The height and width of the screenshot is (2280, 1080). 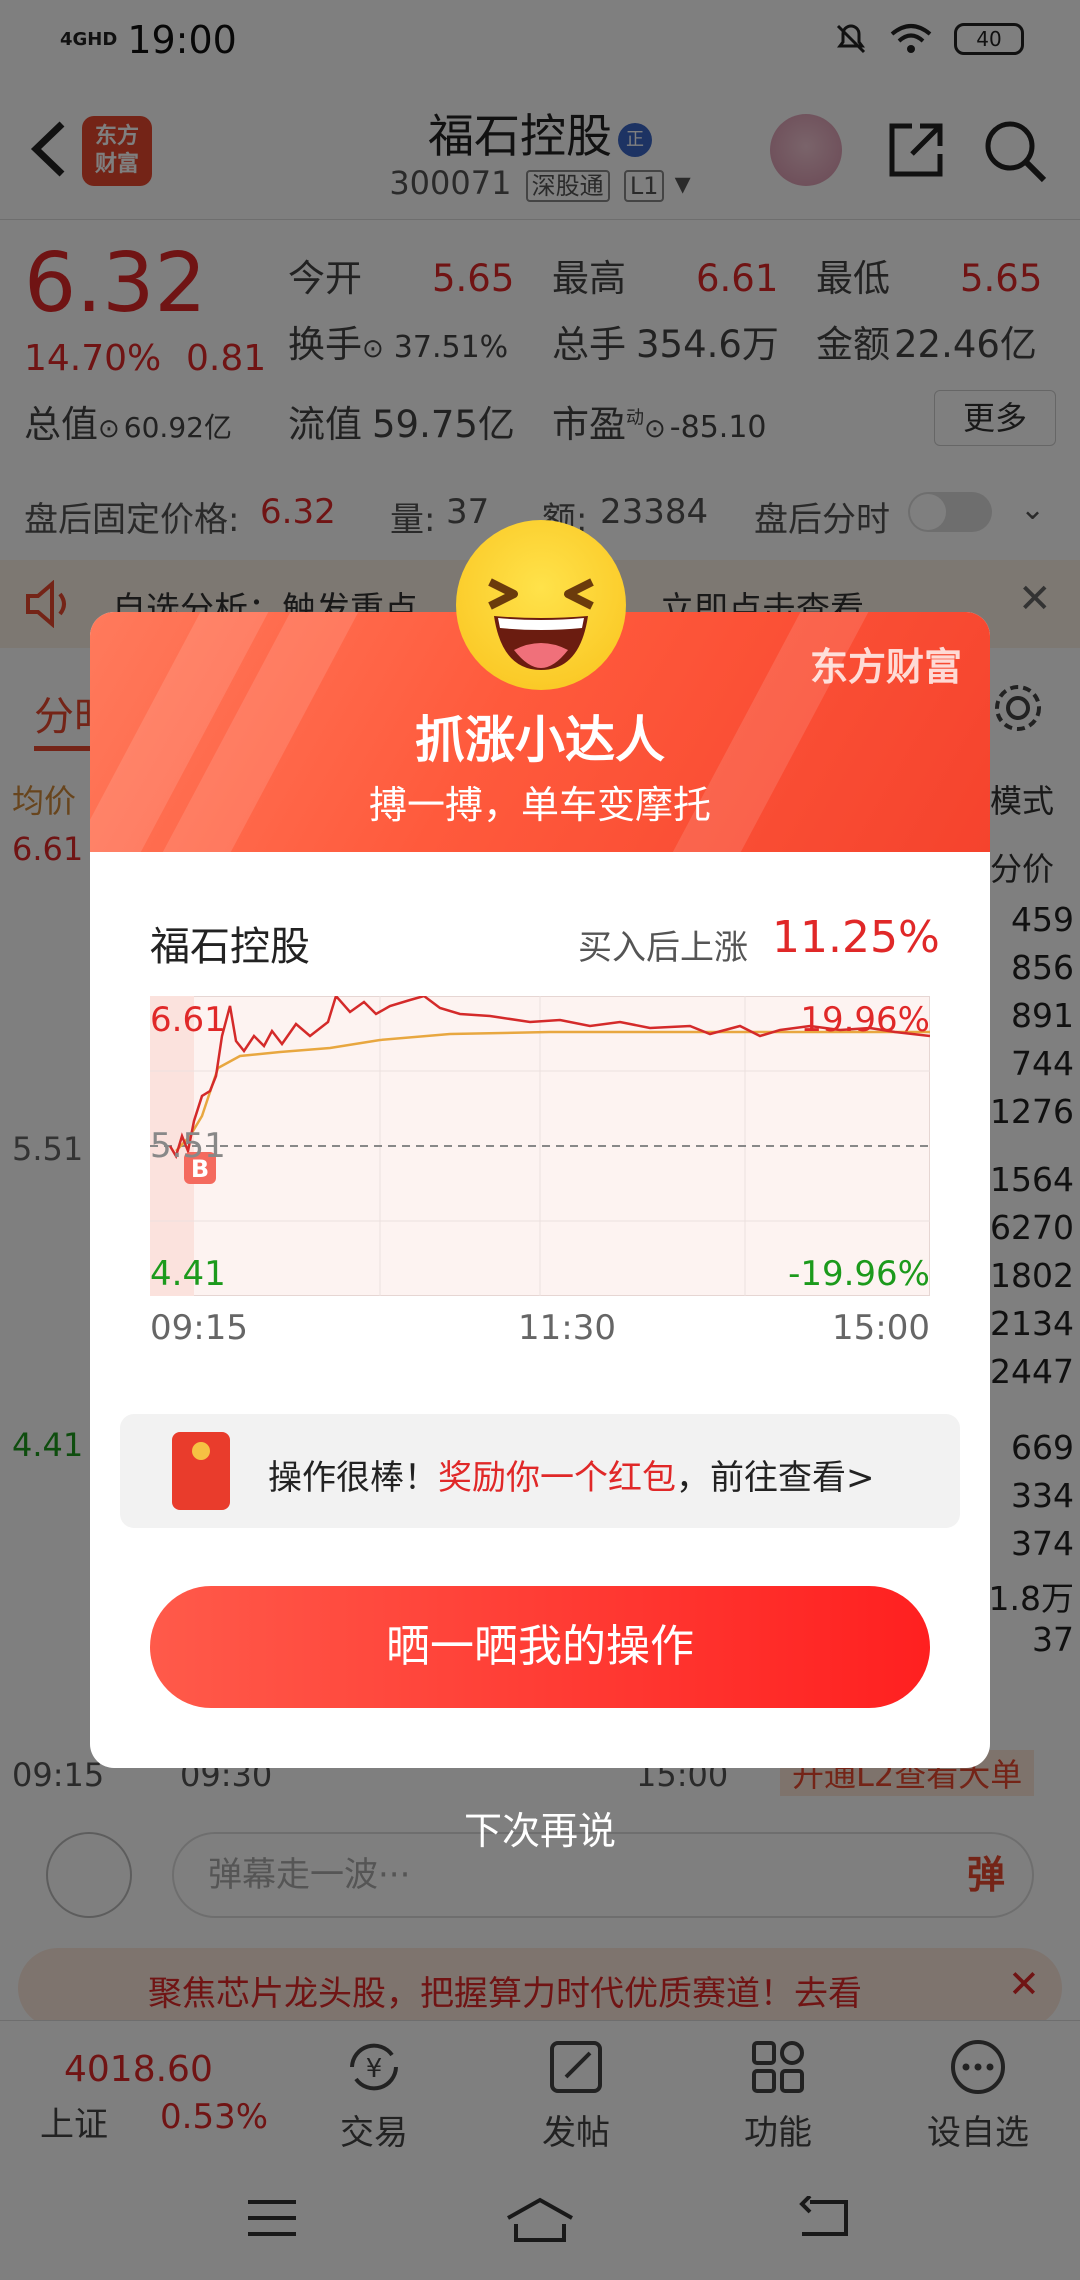 What do you see at coordinates (775, 1478) in the screenshot?
I see `reward-suffix: ，前往查看>` at bounding box center [775, 1478].